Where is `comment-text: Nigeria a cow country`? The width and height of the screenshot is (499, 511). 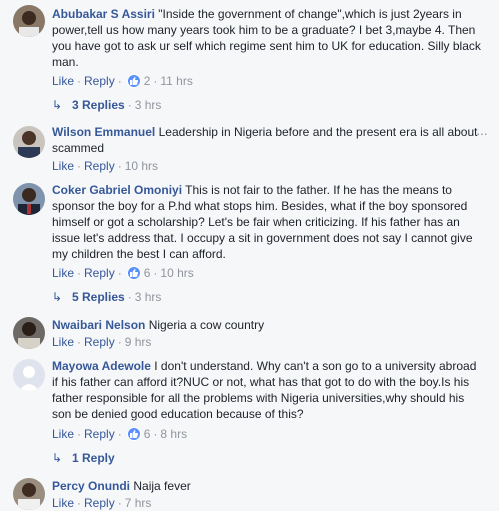 comment-text: Nigeria a cow country is located at coordinates (206, 325).